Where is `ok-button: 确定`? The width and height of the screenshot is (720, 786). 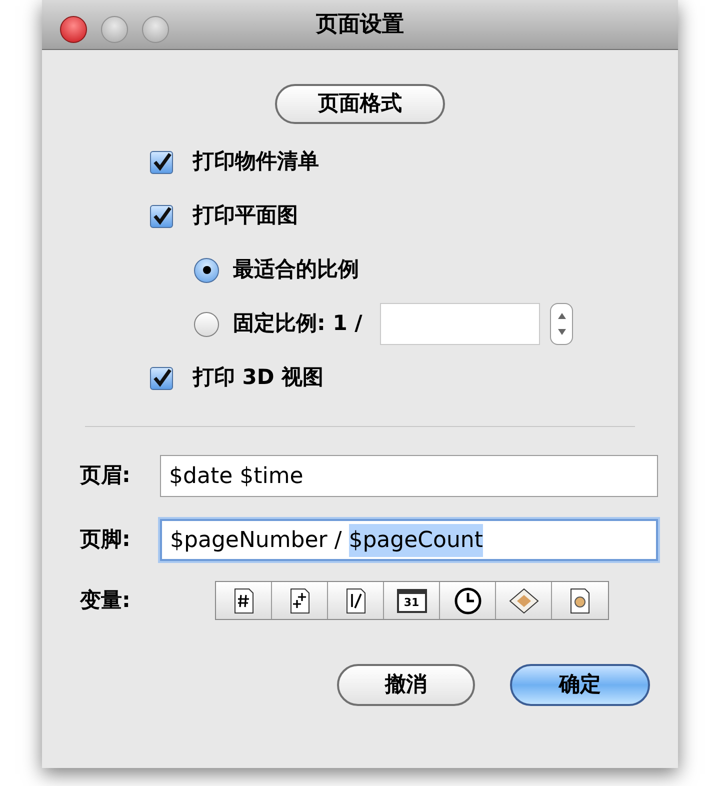
ok-button: 确定 is located at coordinates (580, 685).